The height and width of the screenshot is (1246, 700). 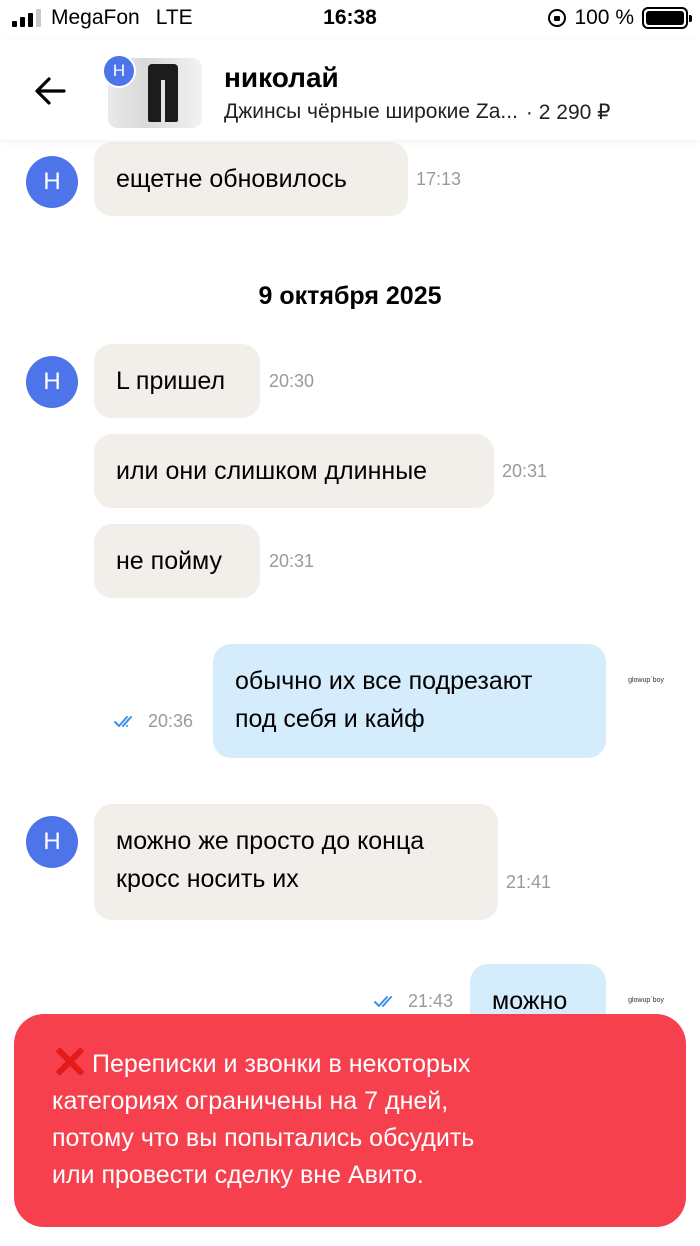 I want to click on own-avatar: glowup`boy, so click(x=646, y=680).